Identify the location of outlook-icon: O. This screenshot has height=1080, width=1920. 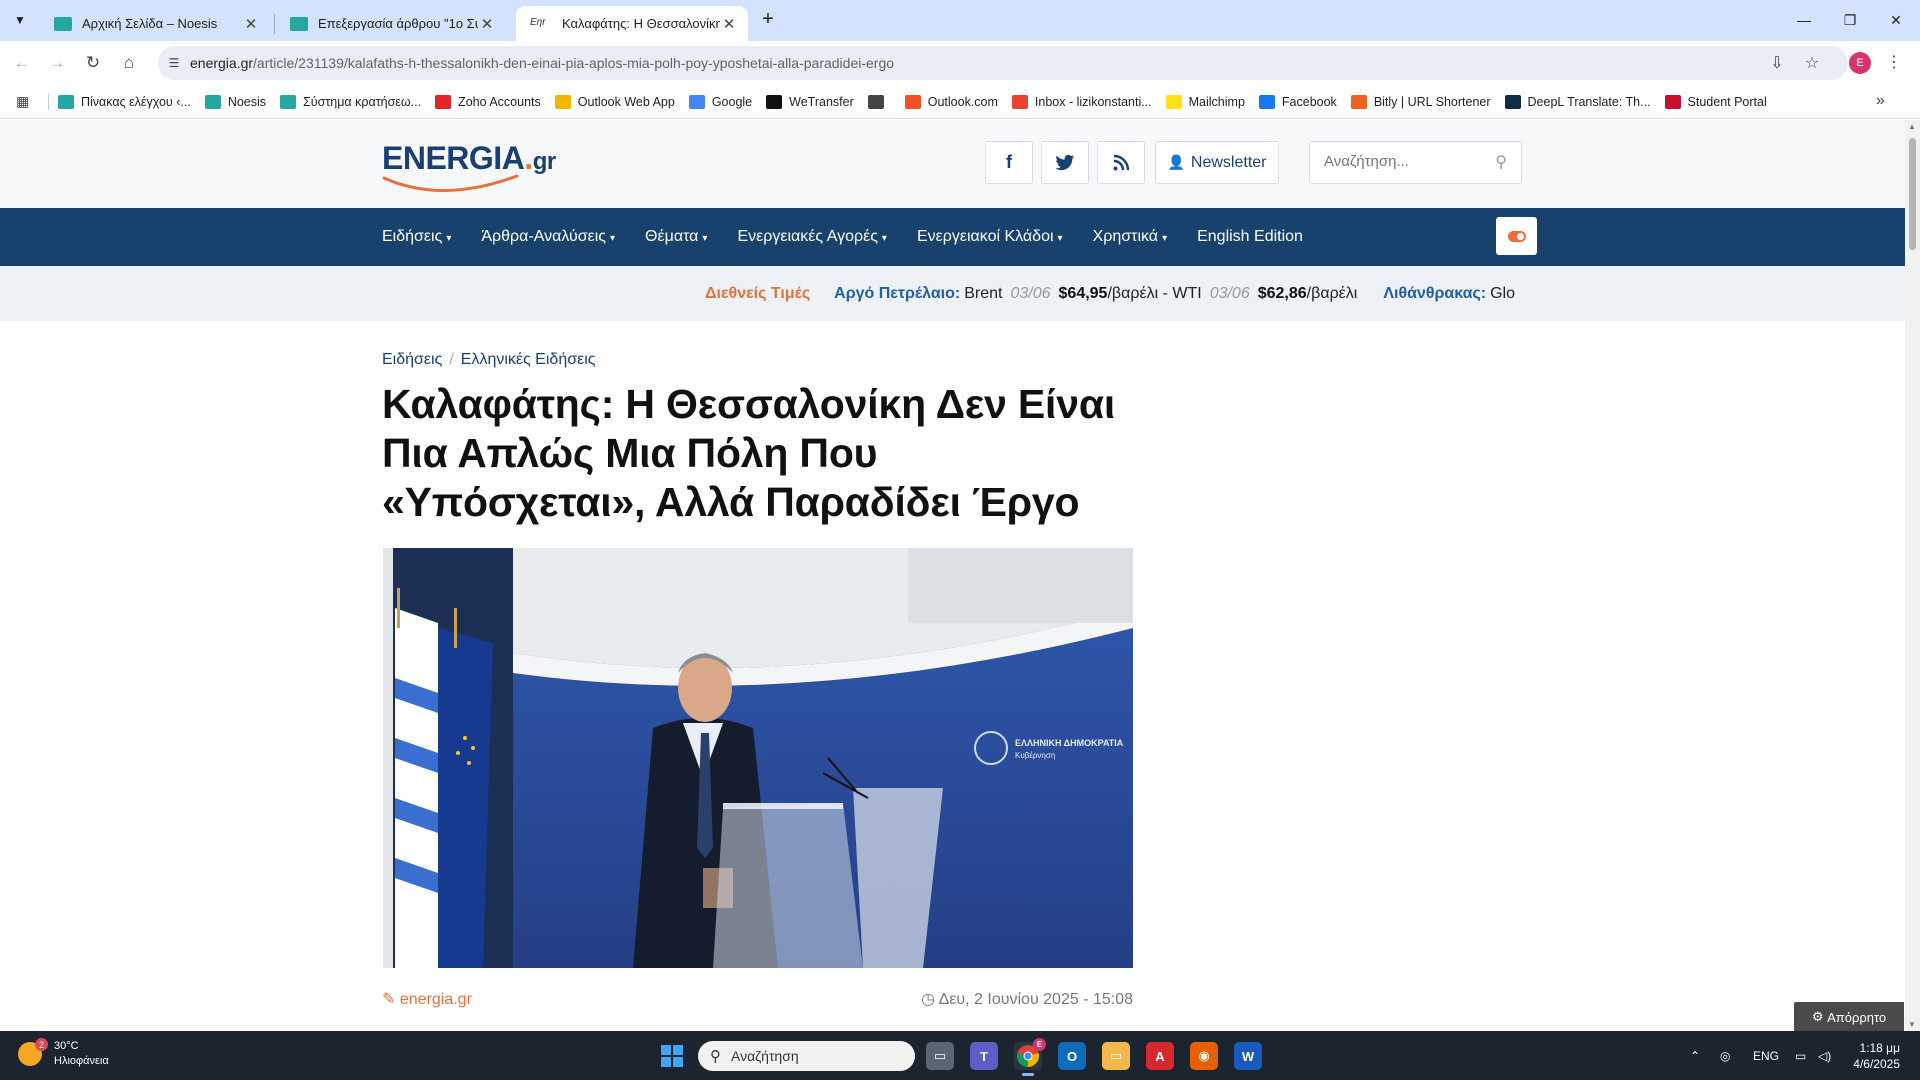
(1072, 1056).